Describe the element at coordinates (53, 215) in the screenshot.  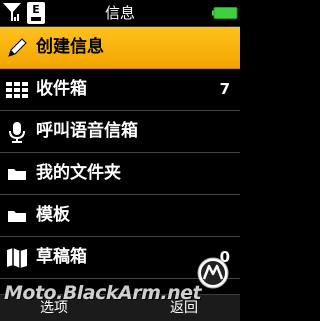
I see `menu-item-label: 模板` at that location.